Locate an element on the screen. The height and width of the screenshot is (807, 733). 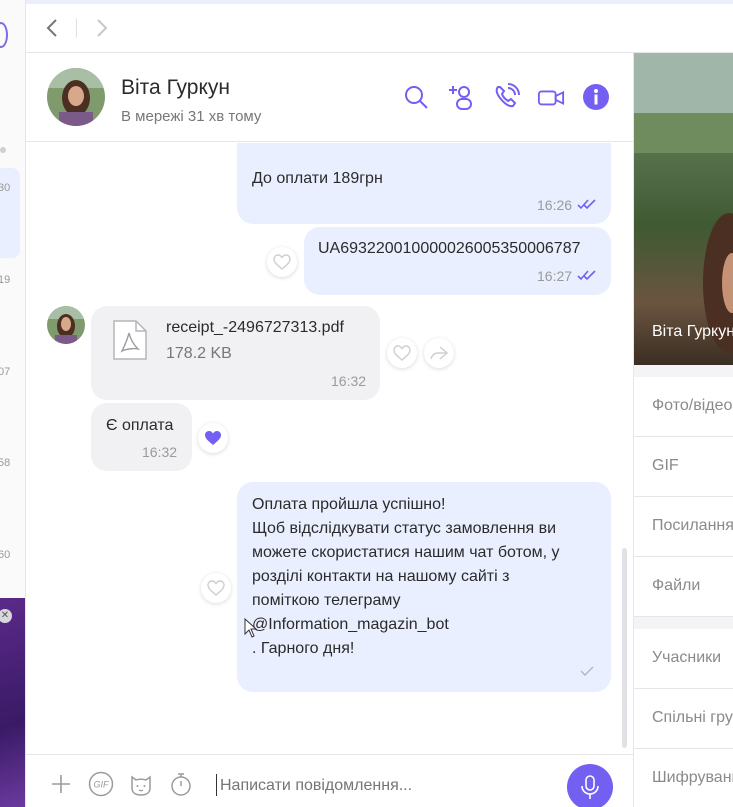
chevron-right-icon is located at coordinates (102, 28).